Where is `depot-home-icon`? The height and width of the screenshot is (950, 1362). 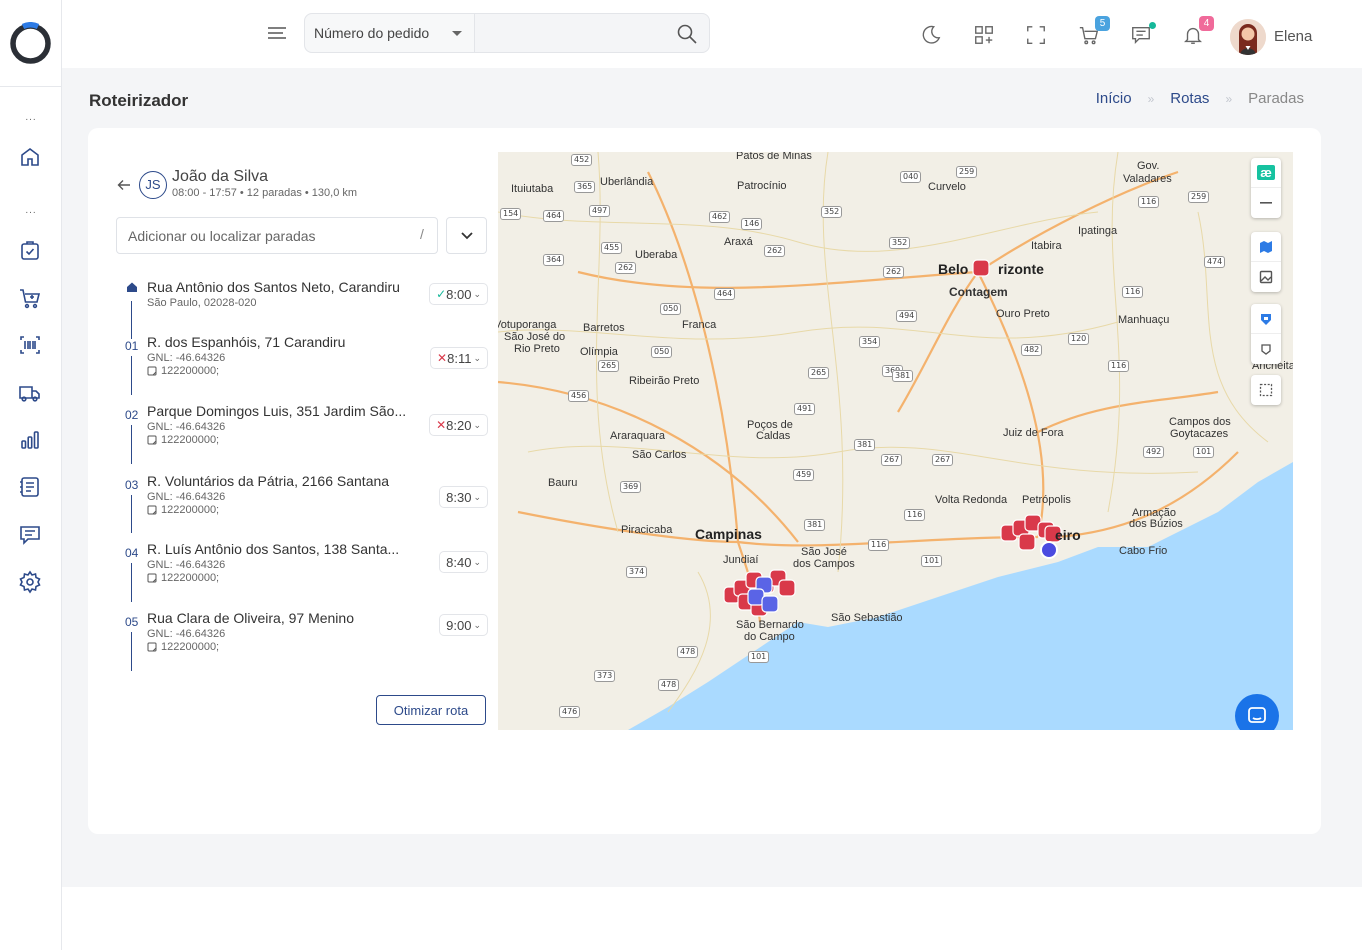
depot-home-icon is located at coordinates (132, 287).